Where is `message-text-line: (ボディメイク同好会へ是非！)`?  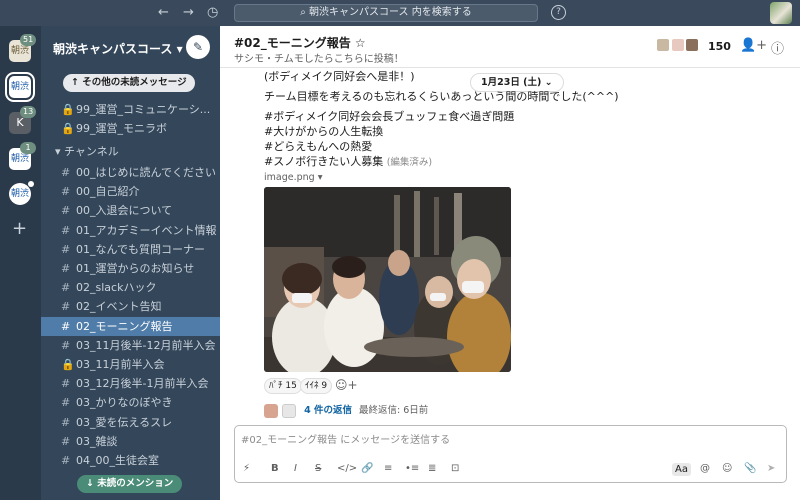
message-text-line: (ボディメイク同好会へ是非！) is located at coordinates (339, 76).